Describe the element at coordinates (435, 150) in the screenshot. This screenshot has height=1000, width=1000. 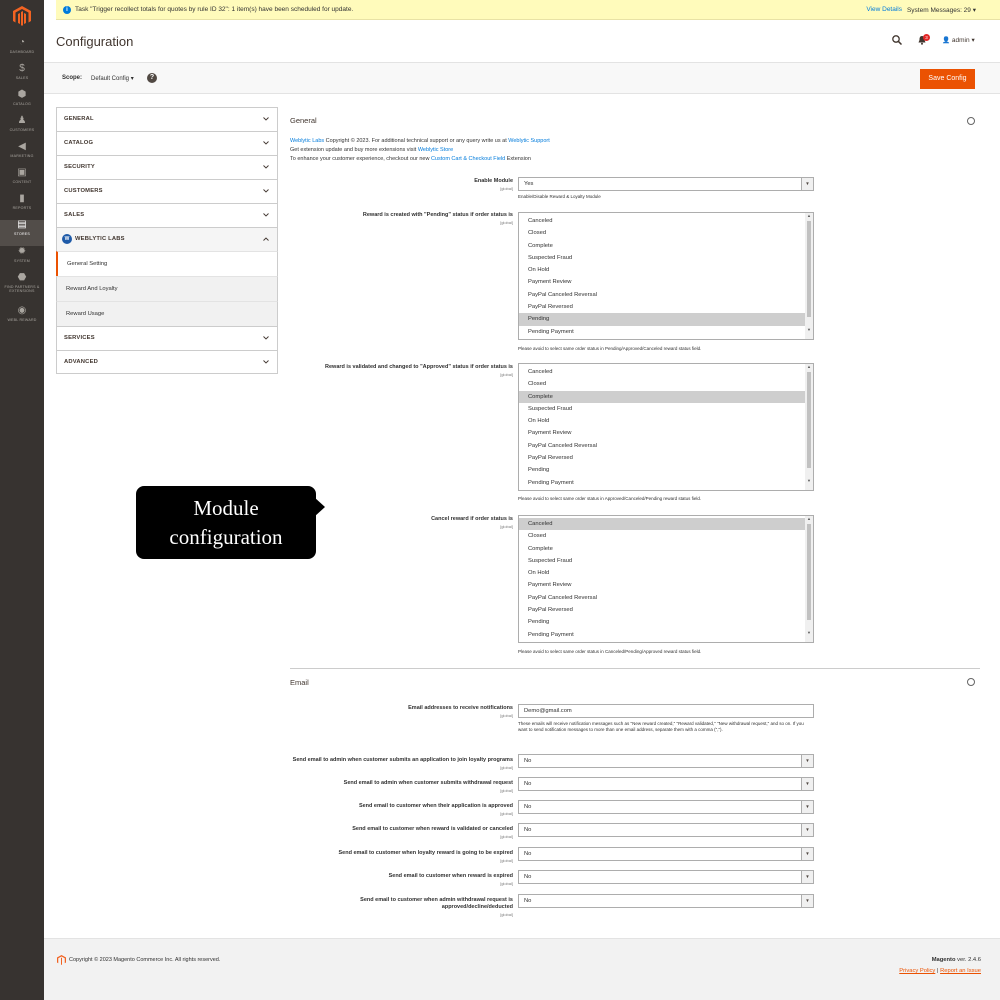
I see `weblytic-store-link: Weblytic Store` at that location.